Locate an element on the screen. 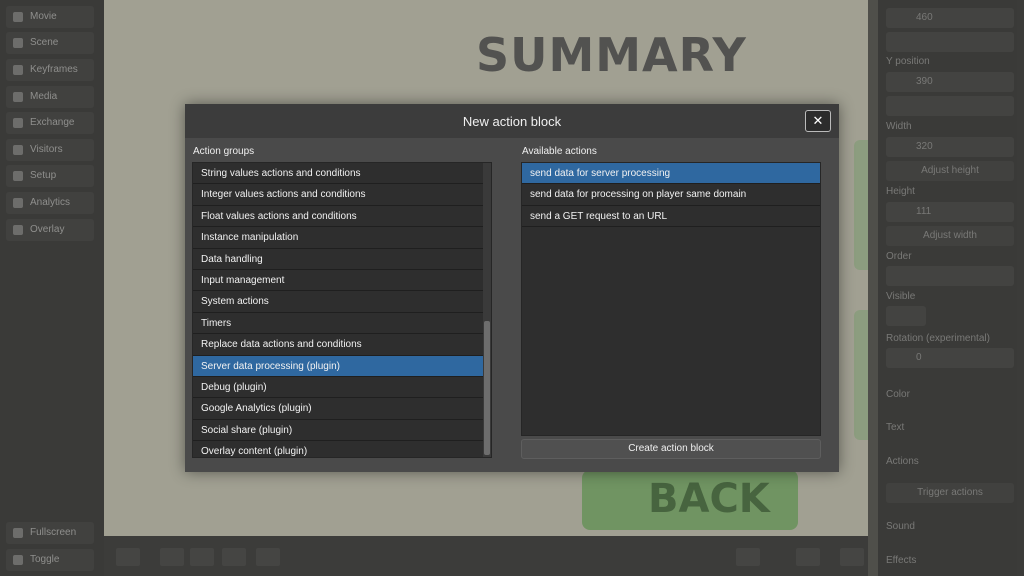 The width and height of the screenshot is (1024, 576). action-group-item: Google Analytics (plugin) is located at coordinates (338, 409).